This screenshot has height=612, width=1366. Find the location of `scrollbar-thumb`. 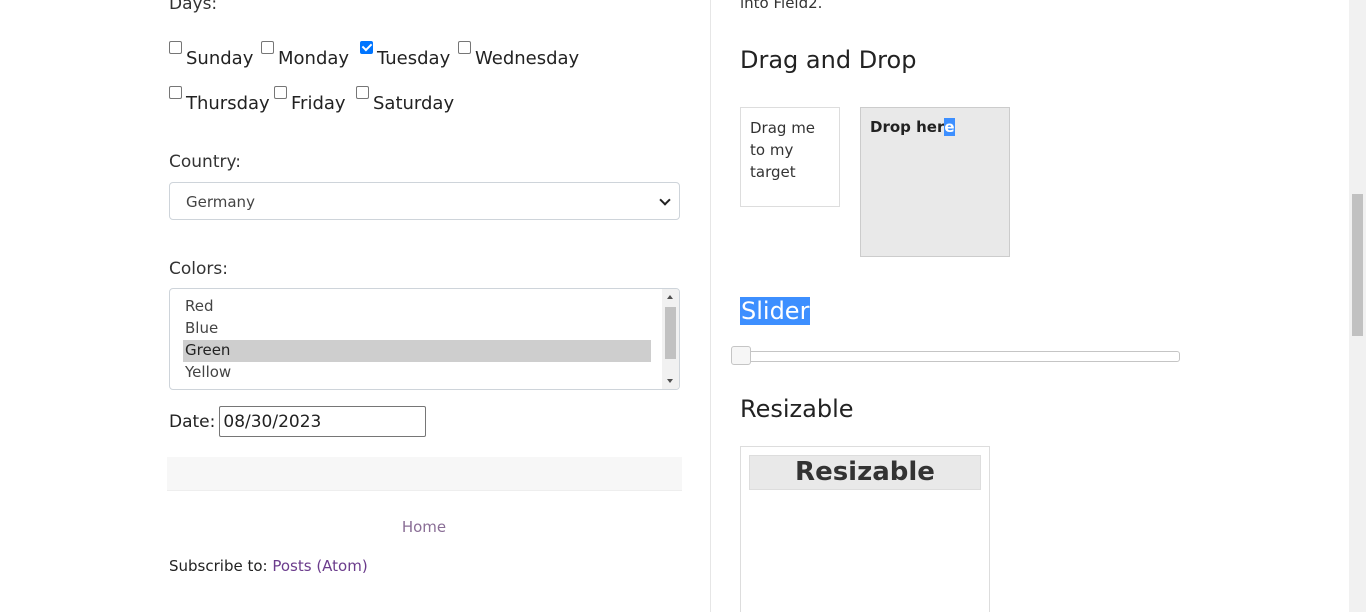

scrollbar-thumb is located at coordinates (670, 333).